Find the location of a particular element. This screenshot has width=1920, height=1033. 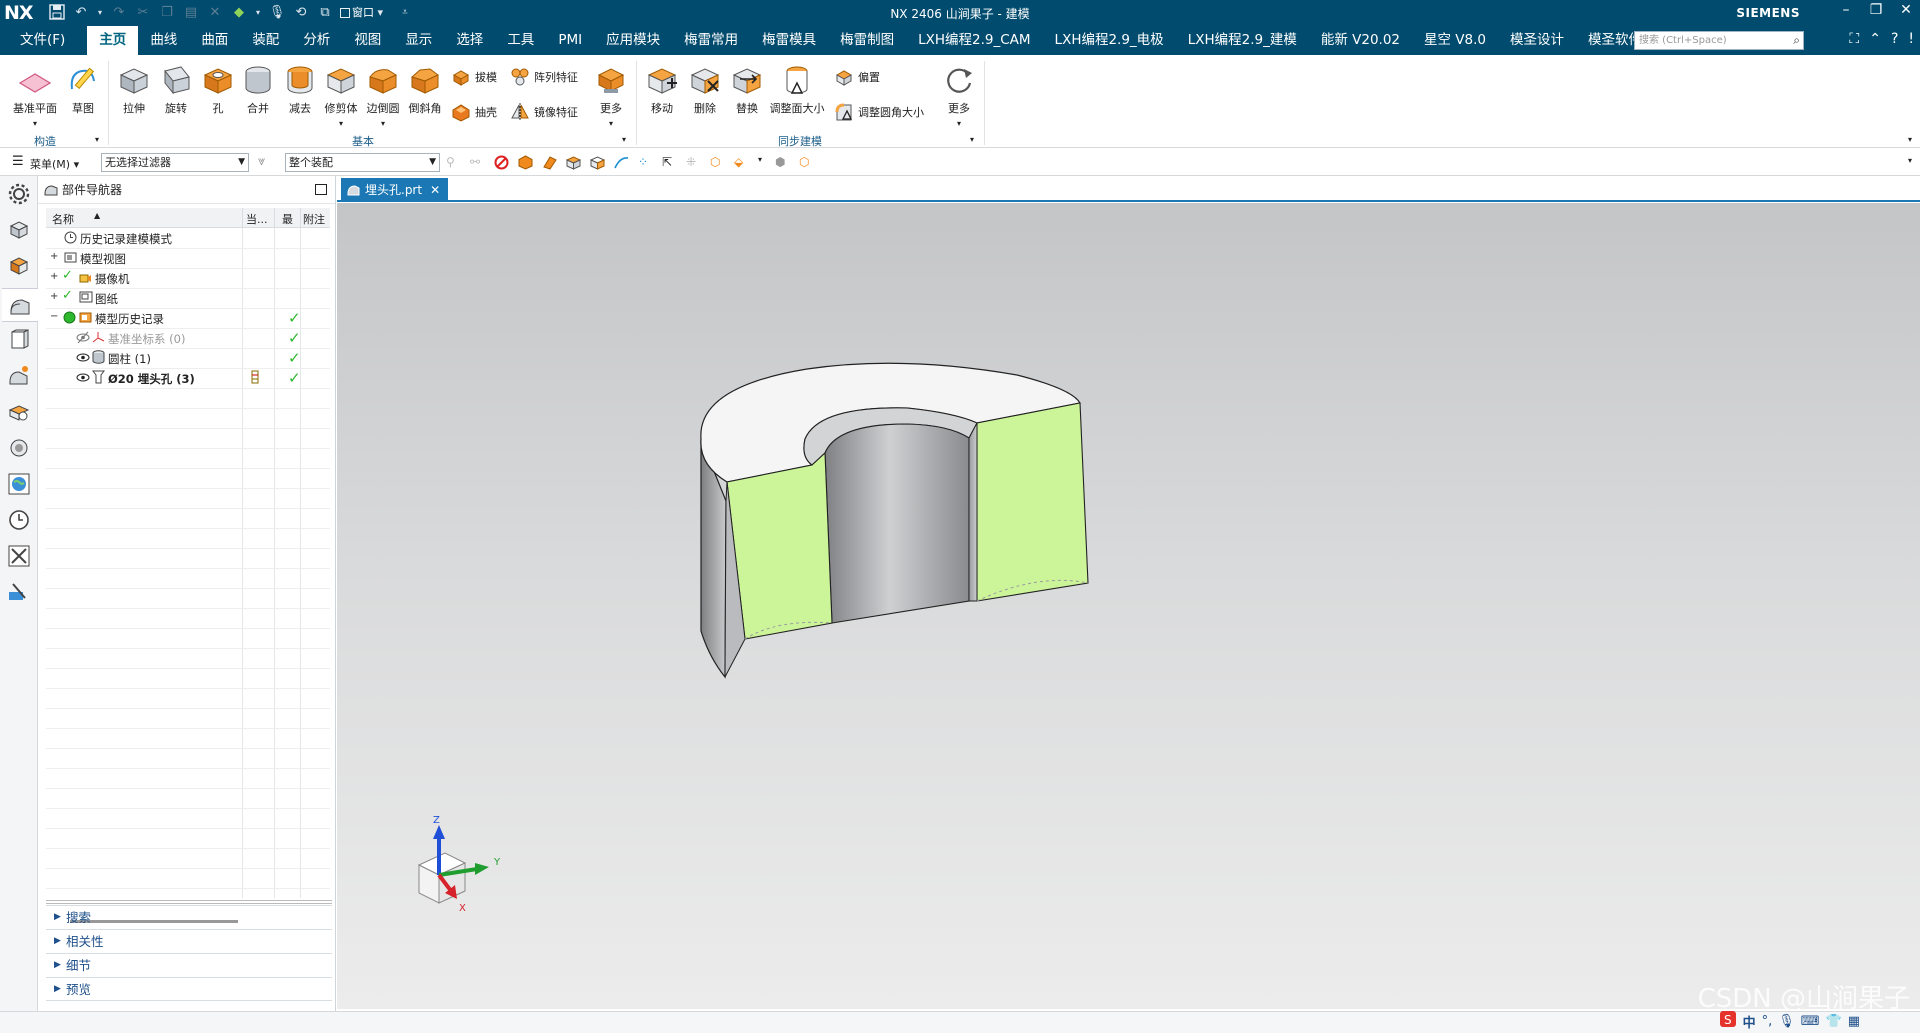

command-search-input: 搜索 (Ctrl+Space) ⌕ is located at coordinates (1719, 40).